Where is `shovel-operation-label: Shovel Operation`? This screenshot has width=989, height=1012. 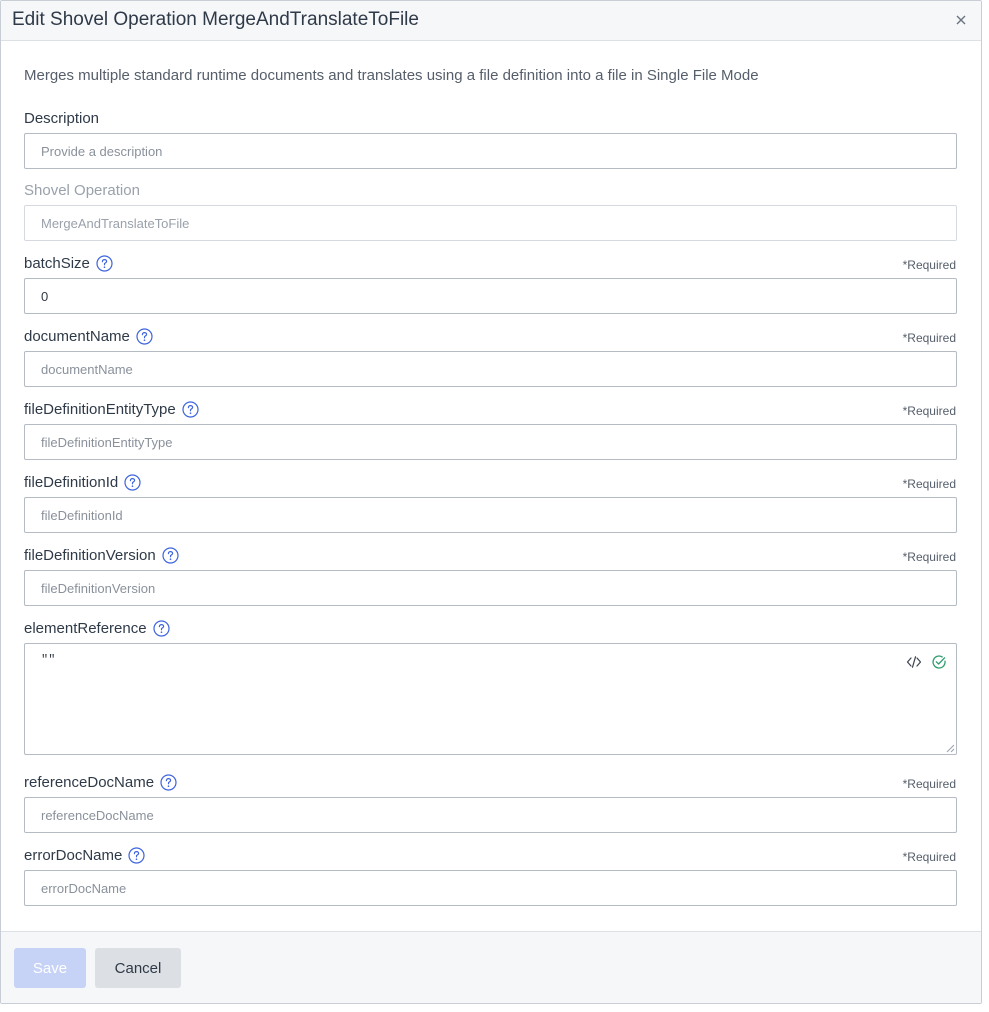 shovel-operation-label: Shovel Operation is located at coordinates (82, 190).